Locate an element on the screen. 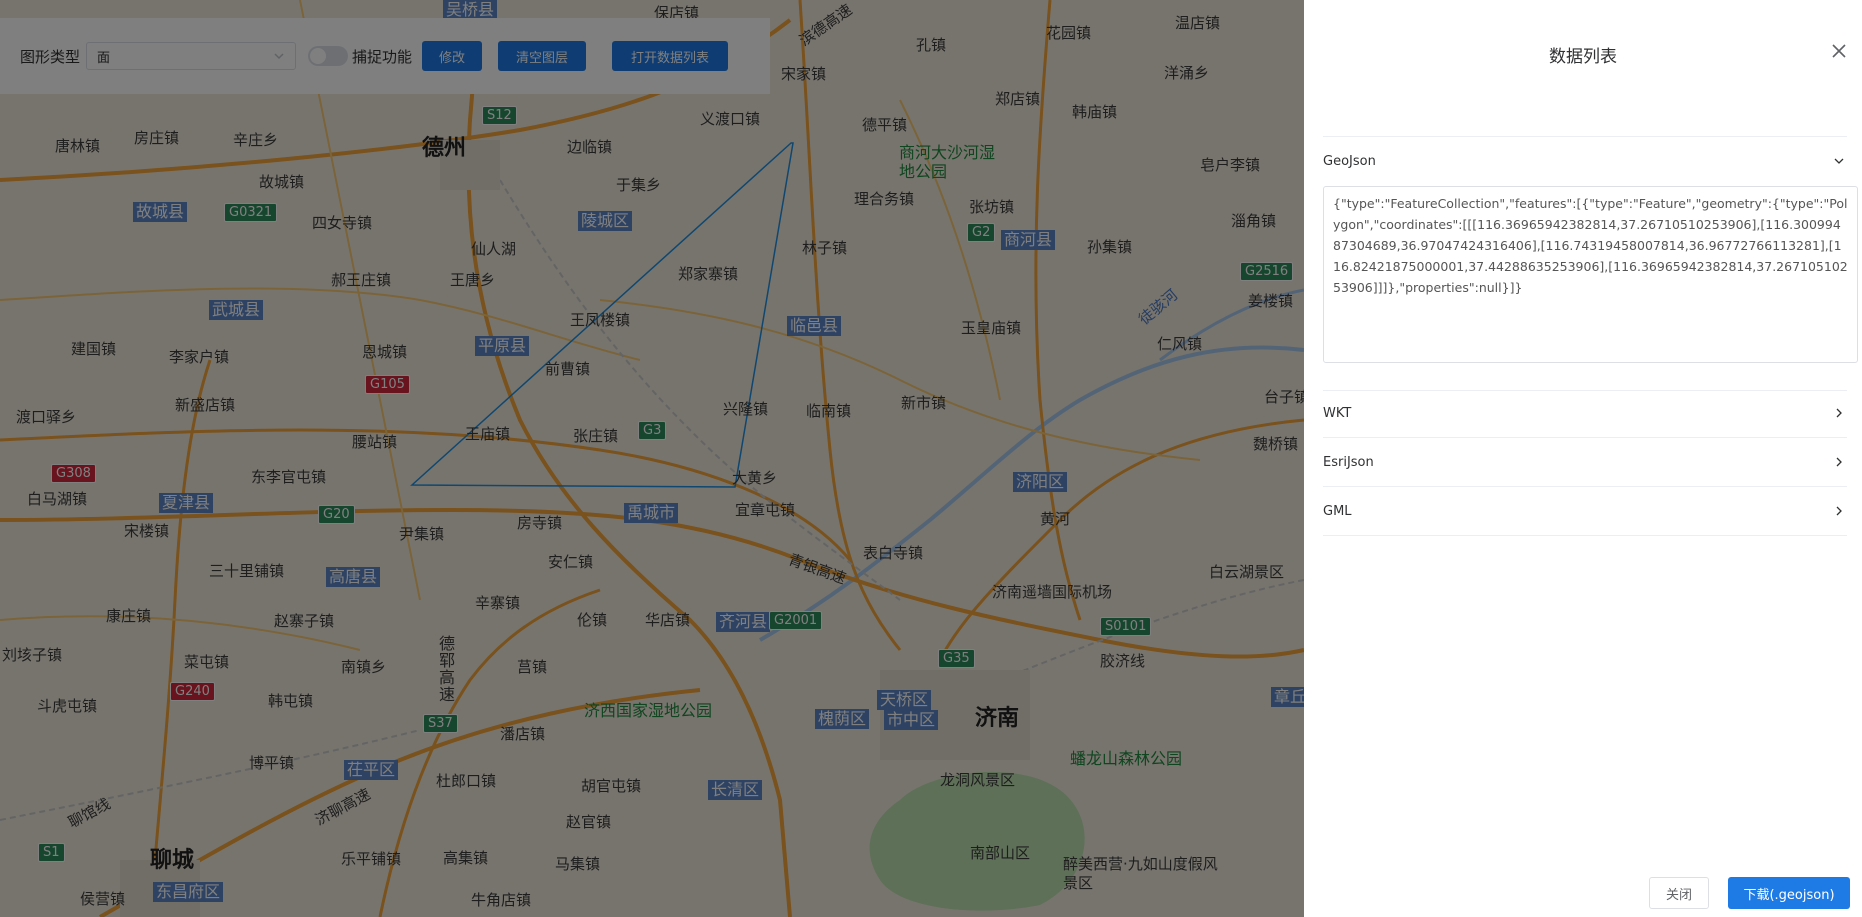 This screenshot has height=917, width=1862. collapse-header-wkt: WKT is located at coordinates (1585, 413).